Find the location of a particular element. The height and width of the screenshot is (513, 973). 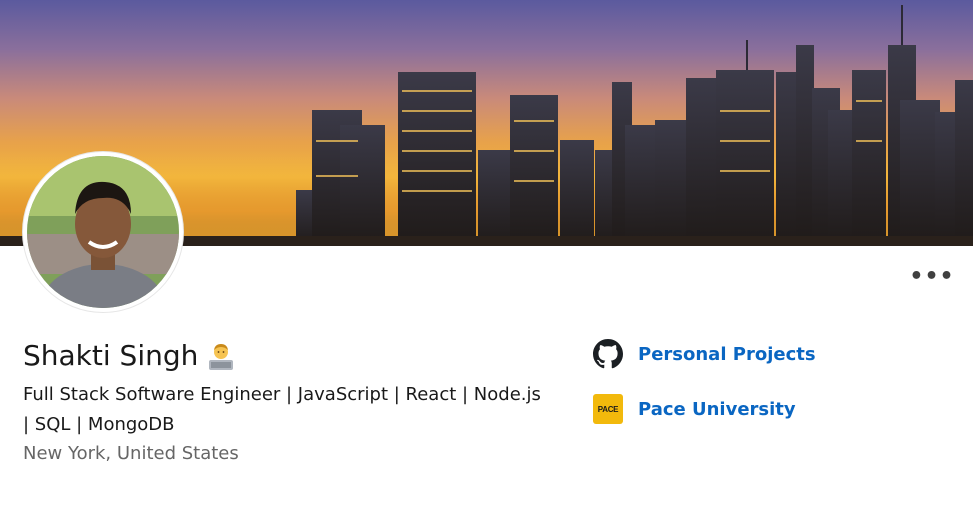

more-actions-button: ••• is located at coordinates (932, 276).